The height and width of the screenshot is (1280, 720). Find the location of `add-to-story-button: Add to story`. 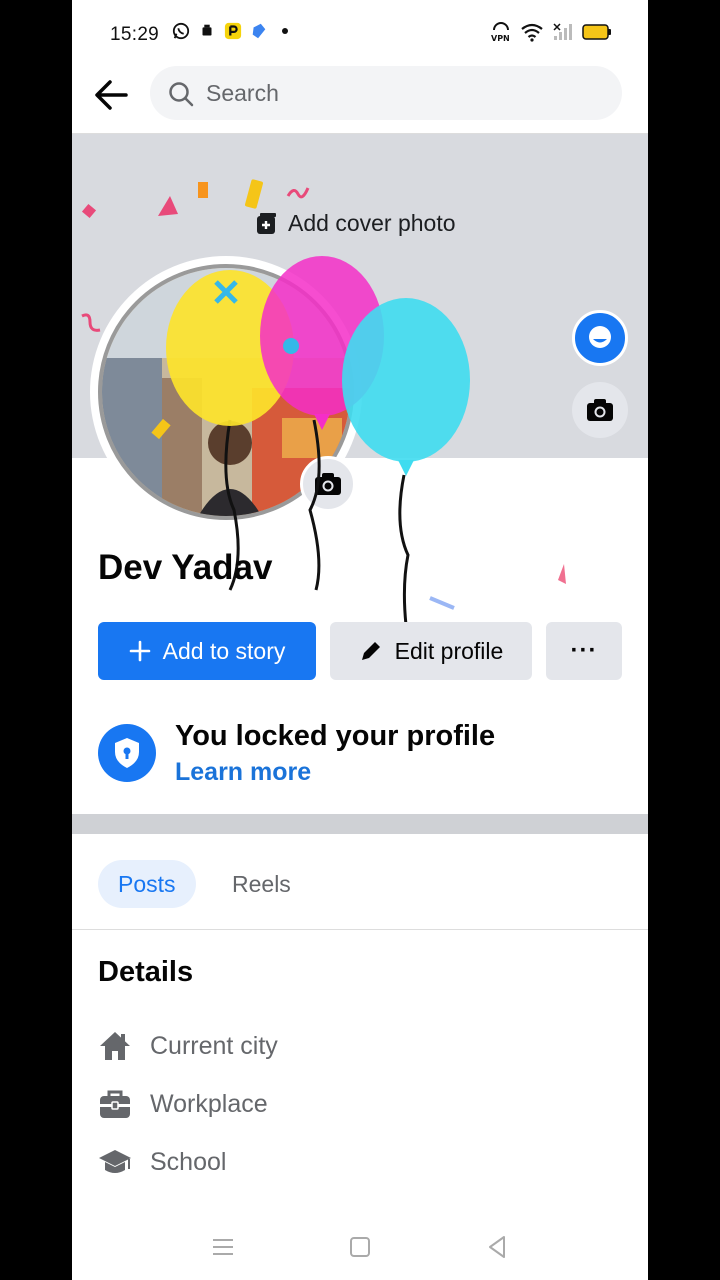

add-to-story-button: Add to story is located at coordinates (207, 651).